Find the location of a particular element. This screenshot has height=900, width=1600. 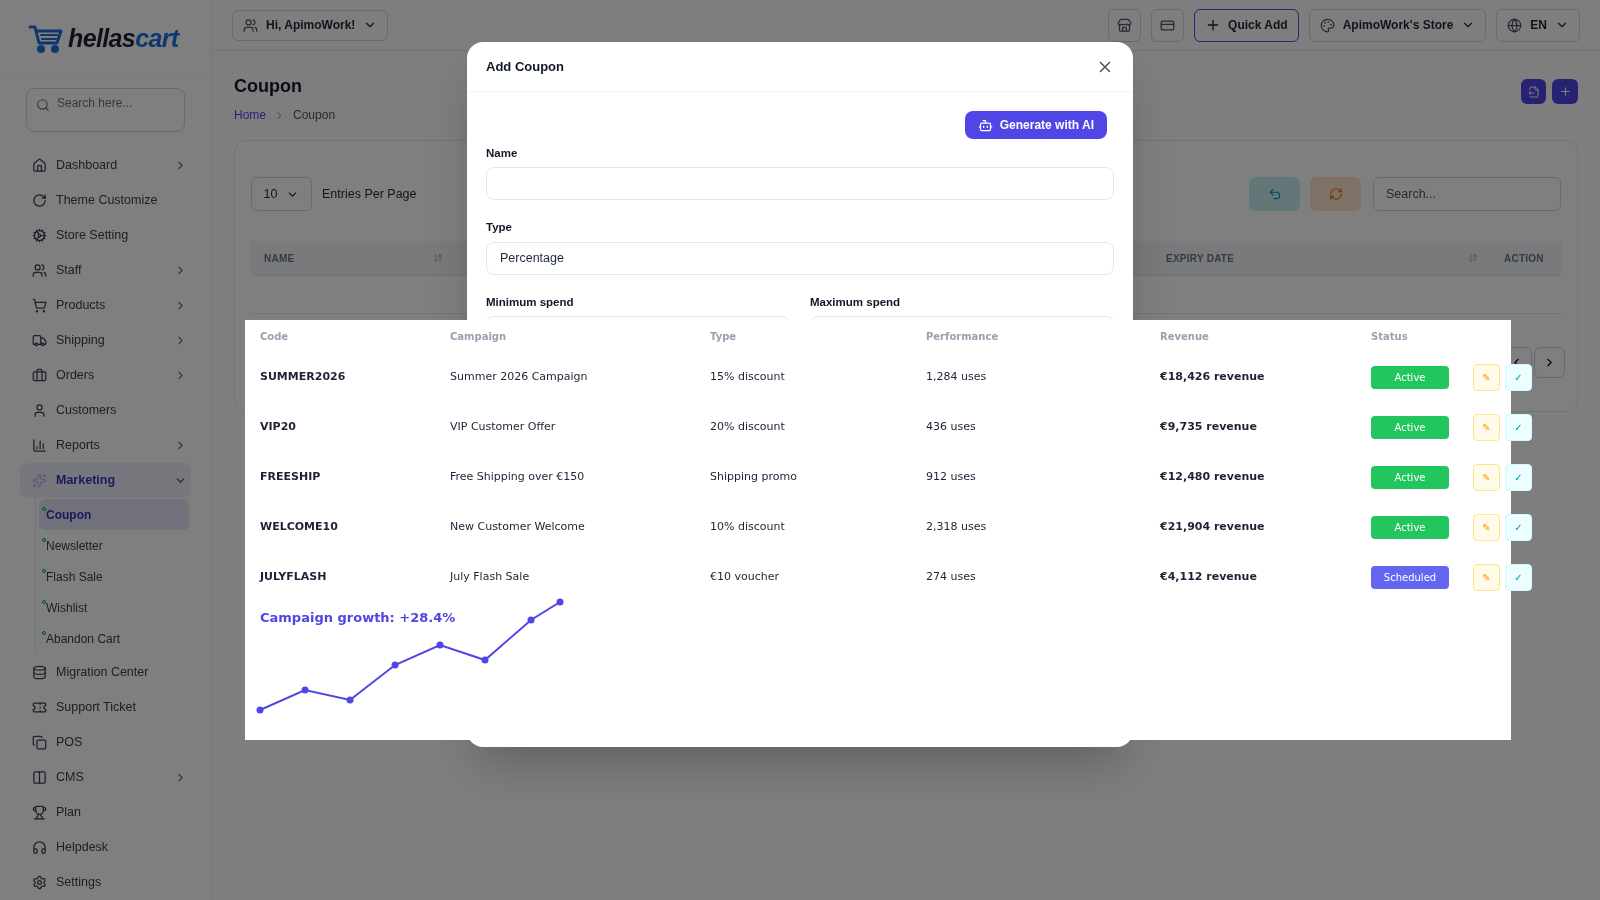

store-menu-button: ApimoWork's Store is located at coordinates (1397, 25).